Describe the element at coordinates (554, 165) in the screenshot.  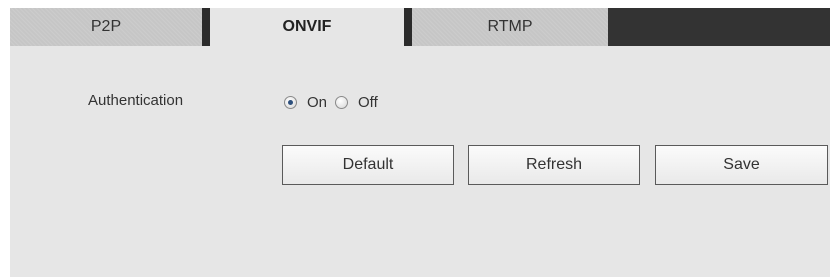
I see `refresh-button: Refresh` at that location.